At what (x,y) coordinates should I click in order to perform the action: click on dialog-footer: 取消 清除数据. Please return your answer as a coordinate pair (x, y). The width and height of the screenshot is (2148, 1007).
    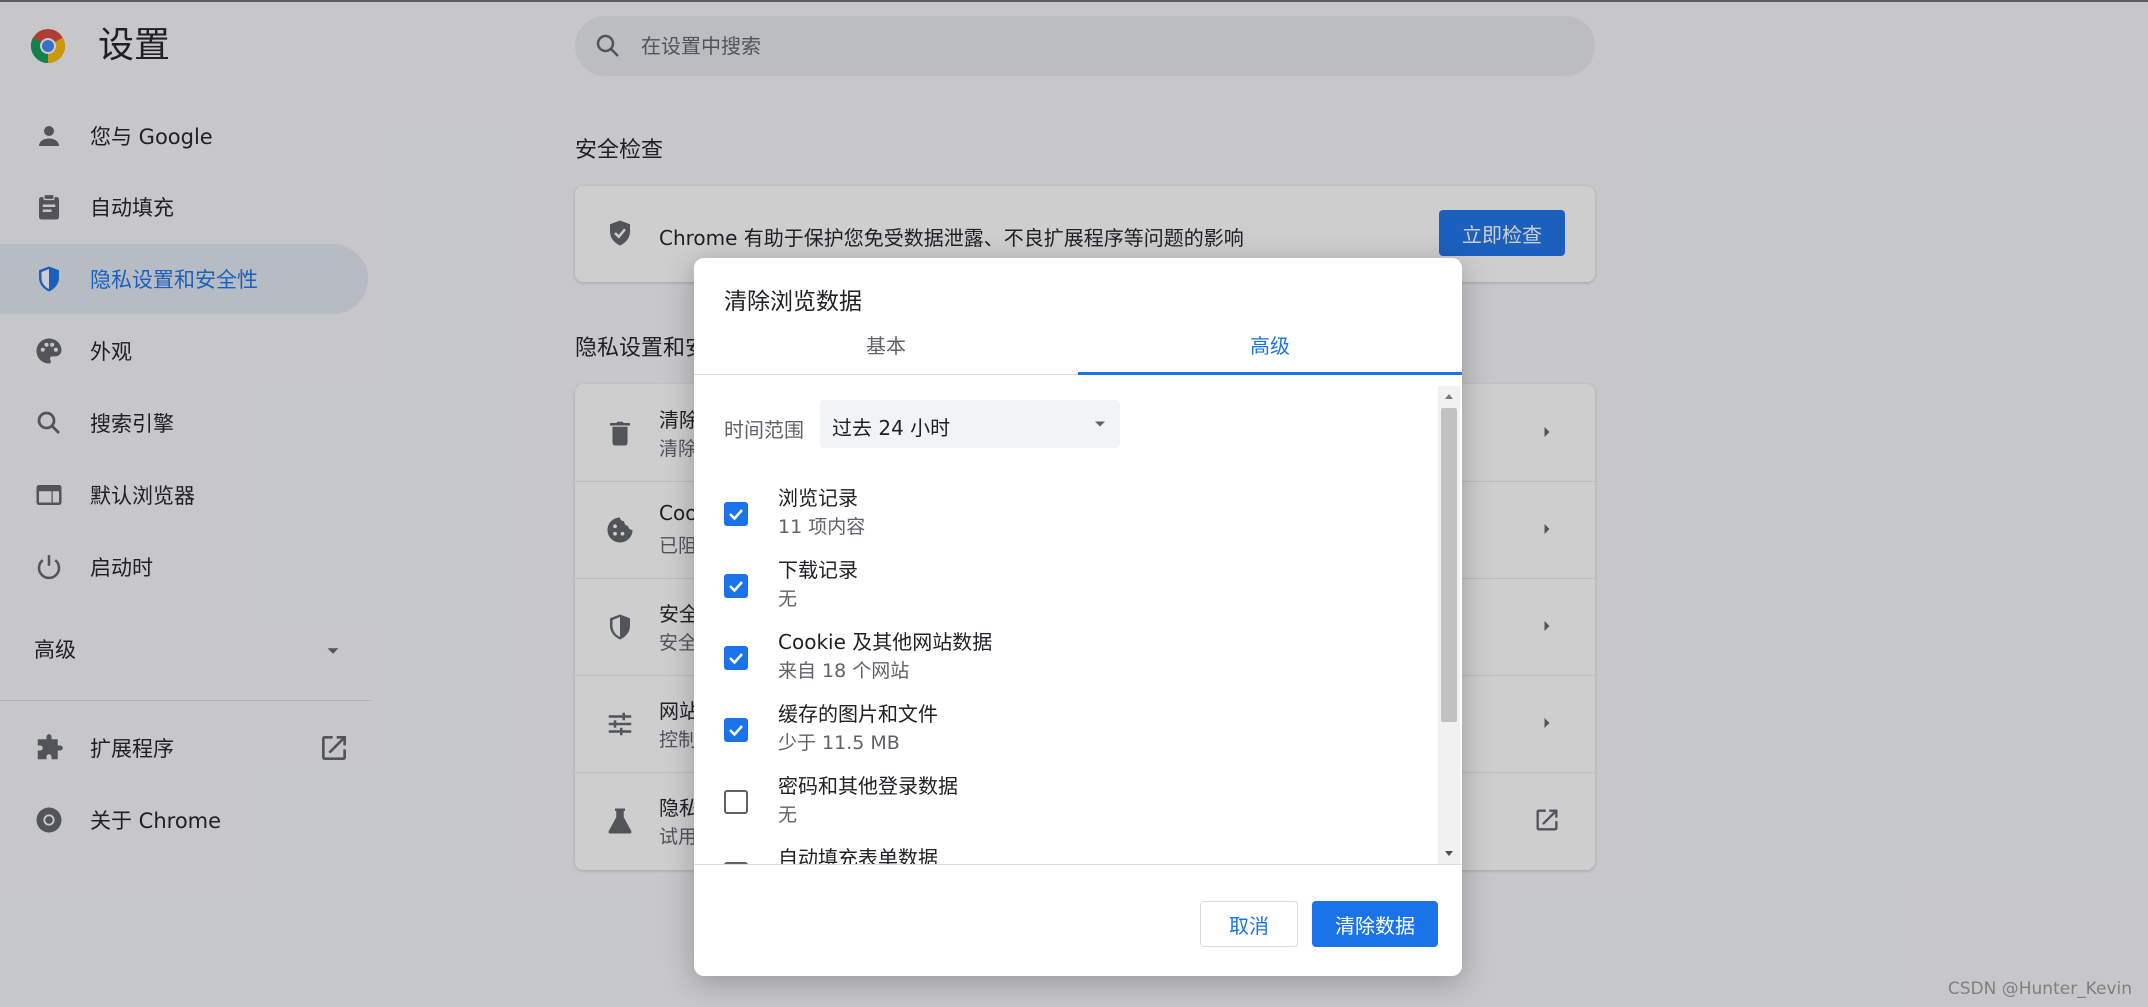
    Looking at the image, I should click on (1078, 920).